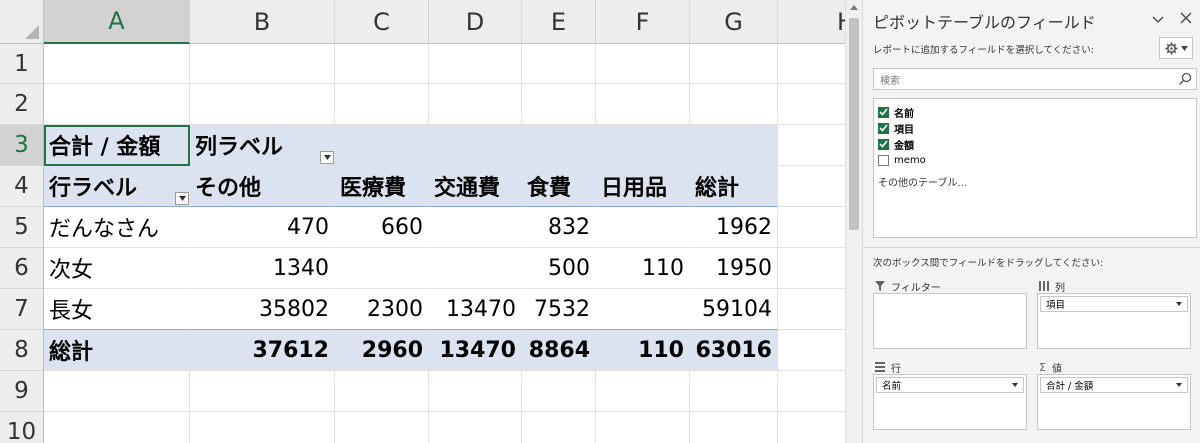 The image size is (1200, 443). I want to click on column-header-c: C, so click(382, 22).